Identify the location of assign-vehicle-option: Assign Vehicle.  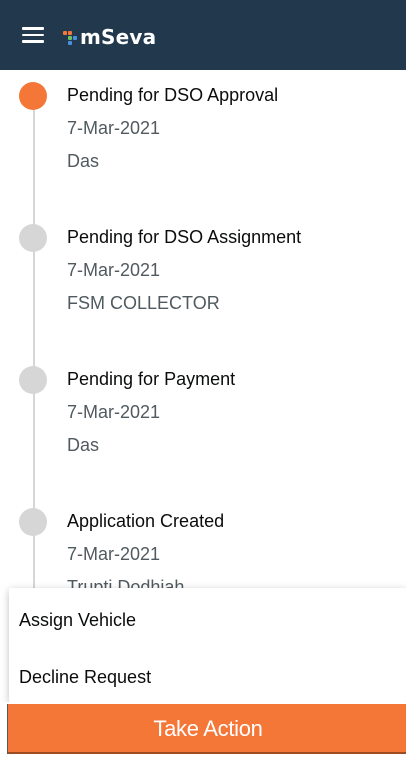
(207, 616).